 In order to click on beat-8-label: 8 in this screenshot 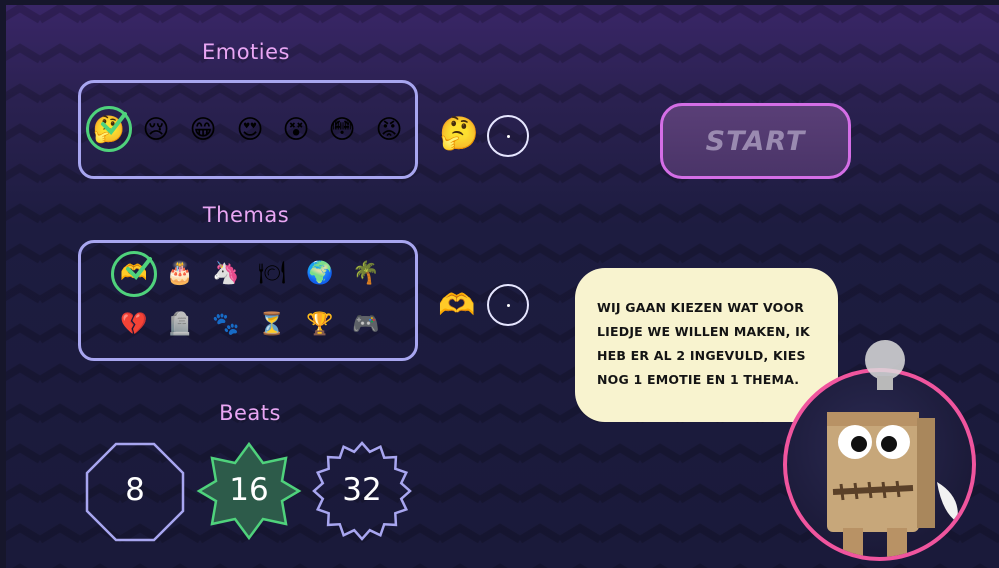, I will do `click(135, 490)`.